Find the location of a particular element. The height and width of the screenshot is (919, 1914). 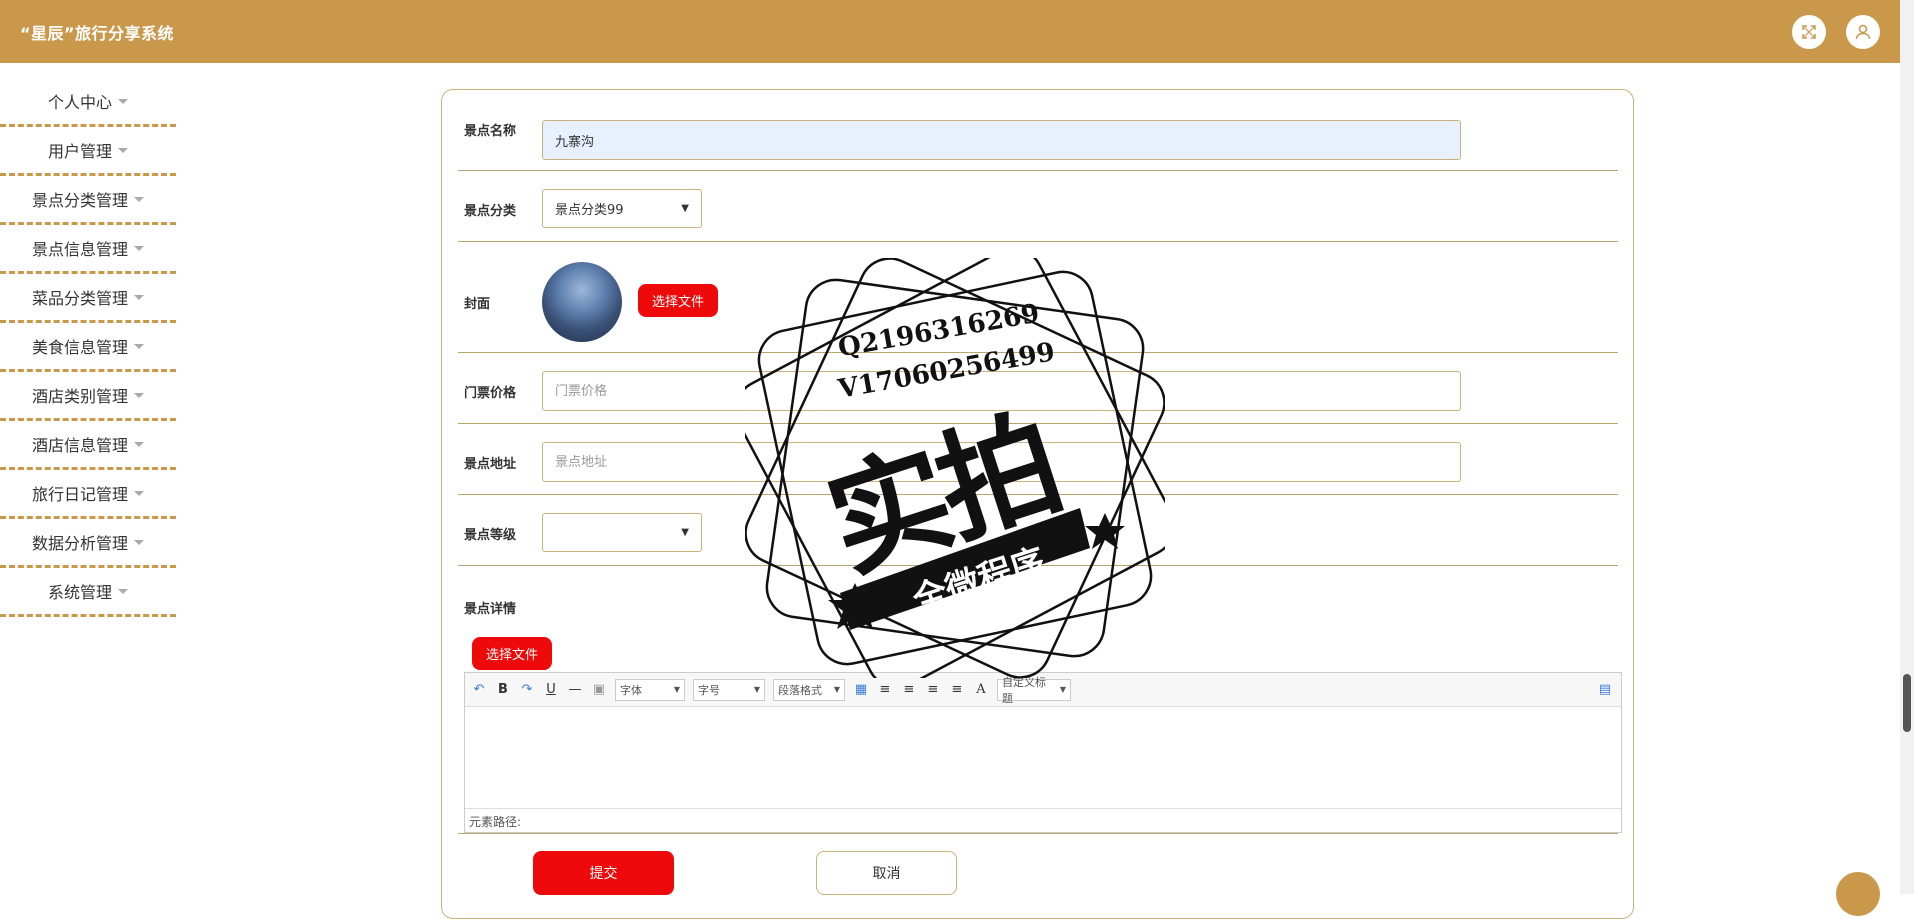

top-header: “星辰”旅行分享系统 is located at coordinates (950, 31).